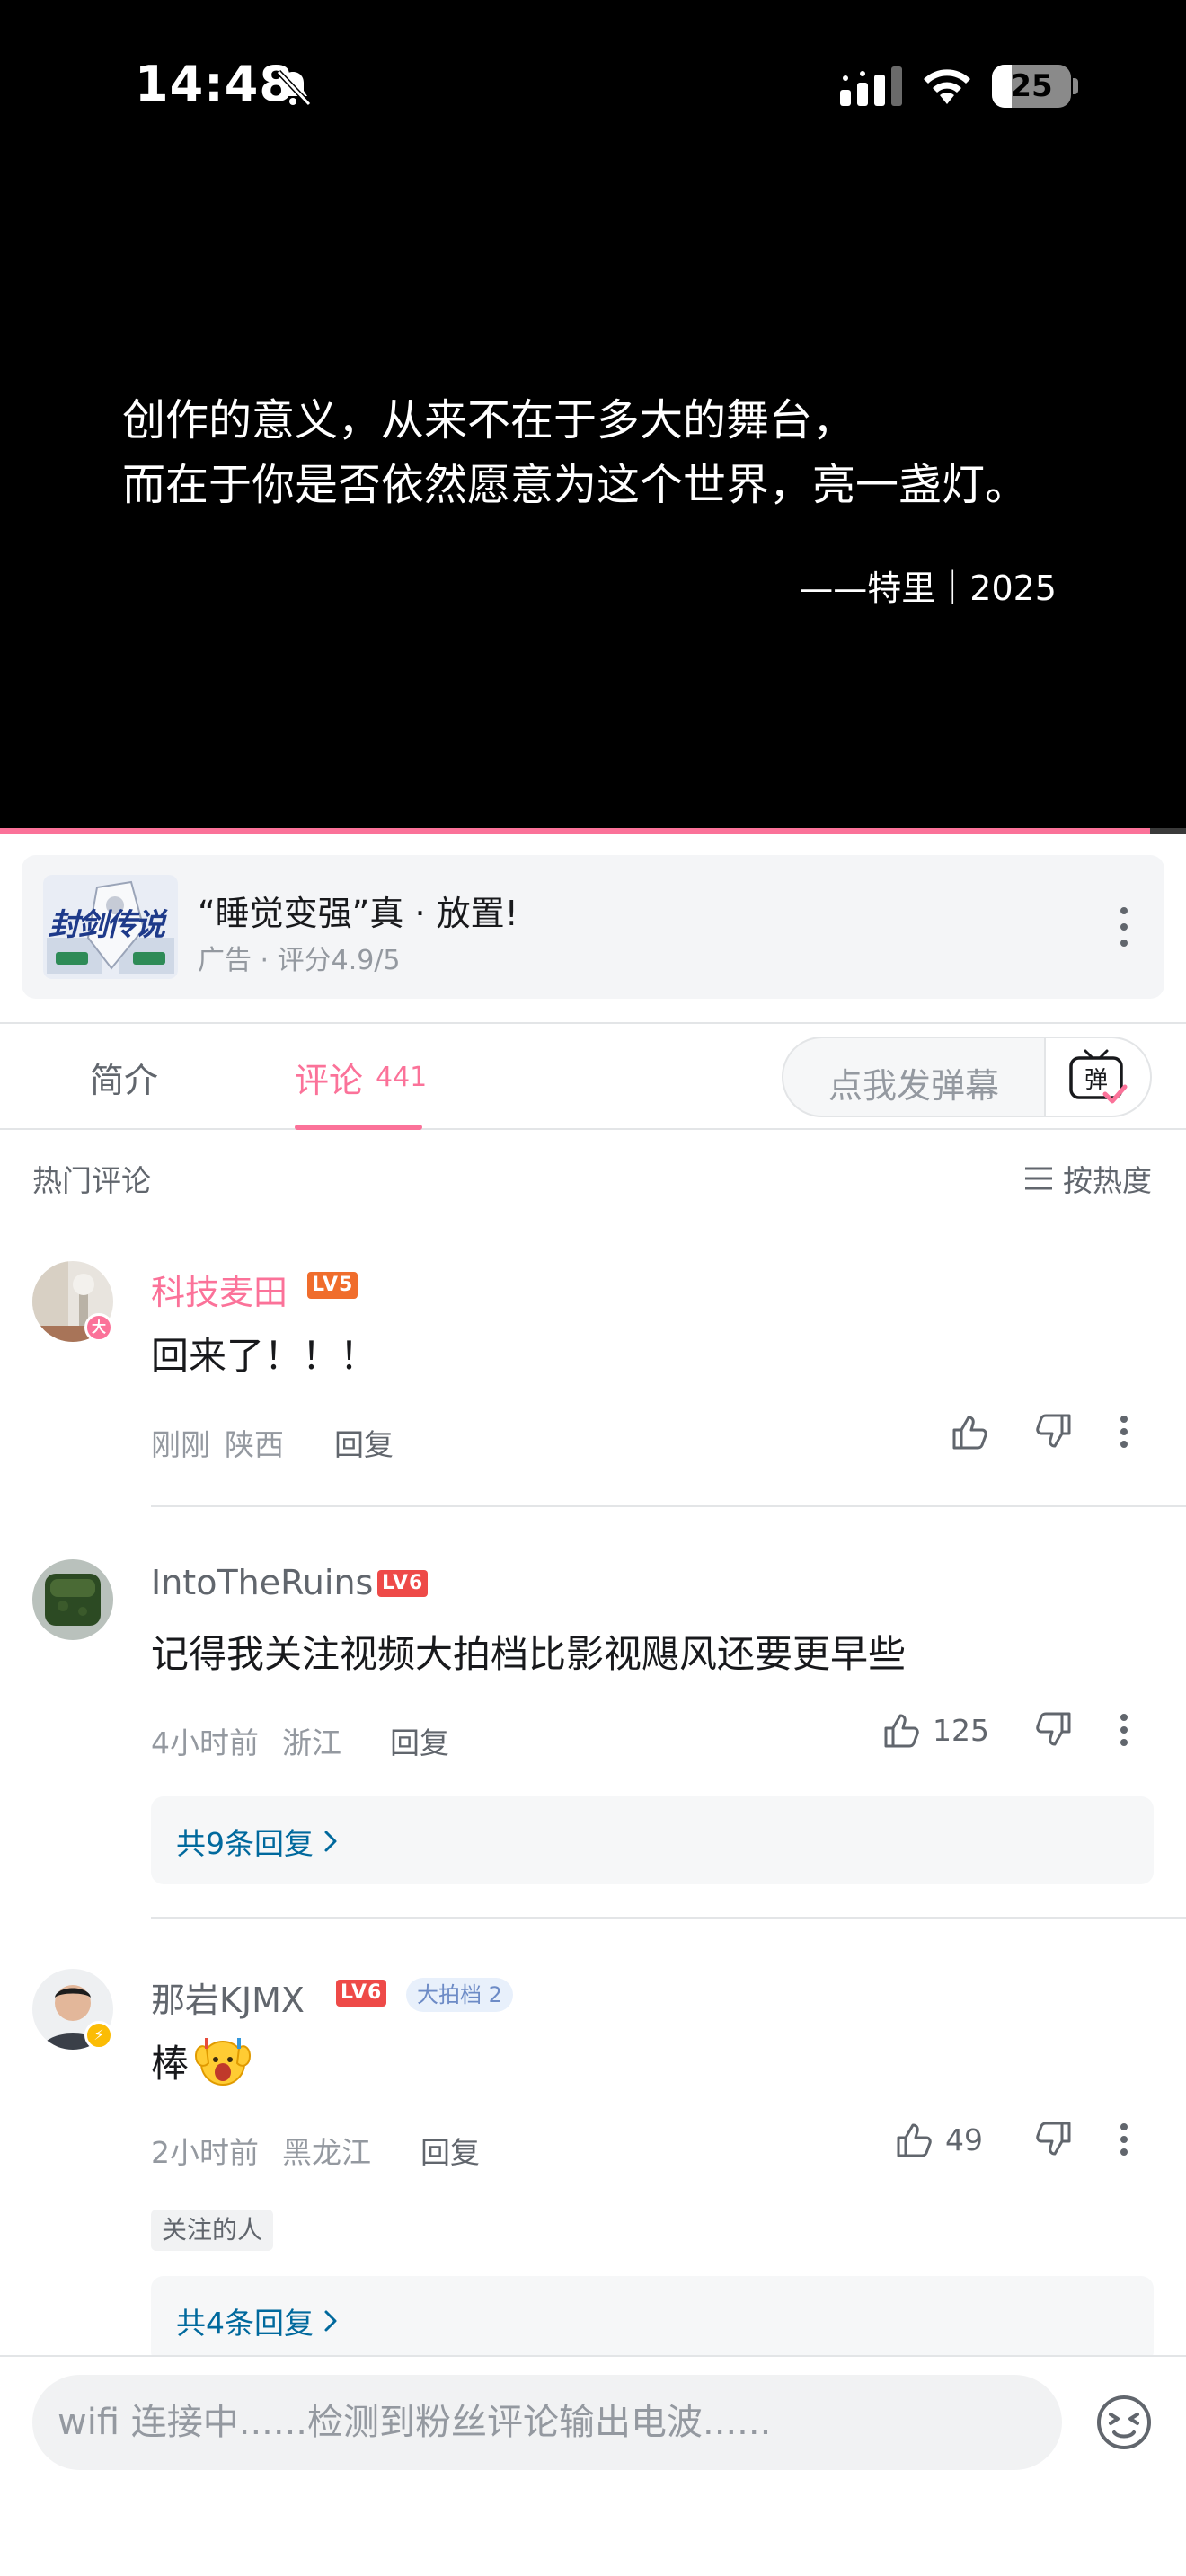 The height and width of the screenshot is (2576, 1186). Describe the element at coordinates (1124, 2422) in the screenshot. I see `emoji-icon` at that location.